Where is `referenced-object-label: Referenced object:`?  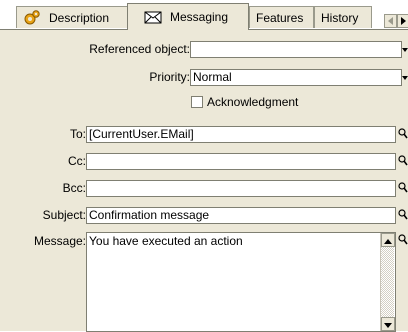 referenced-object-label: Referenced object: is located at coordinates (139, 49).